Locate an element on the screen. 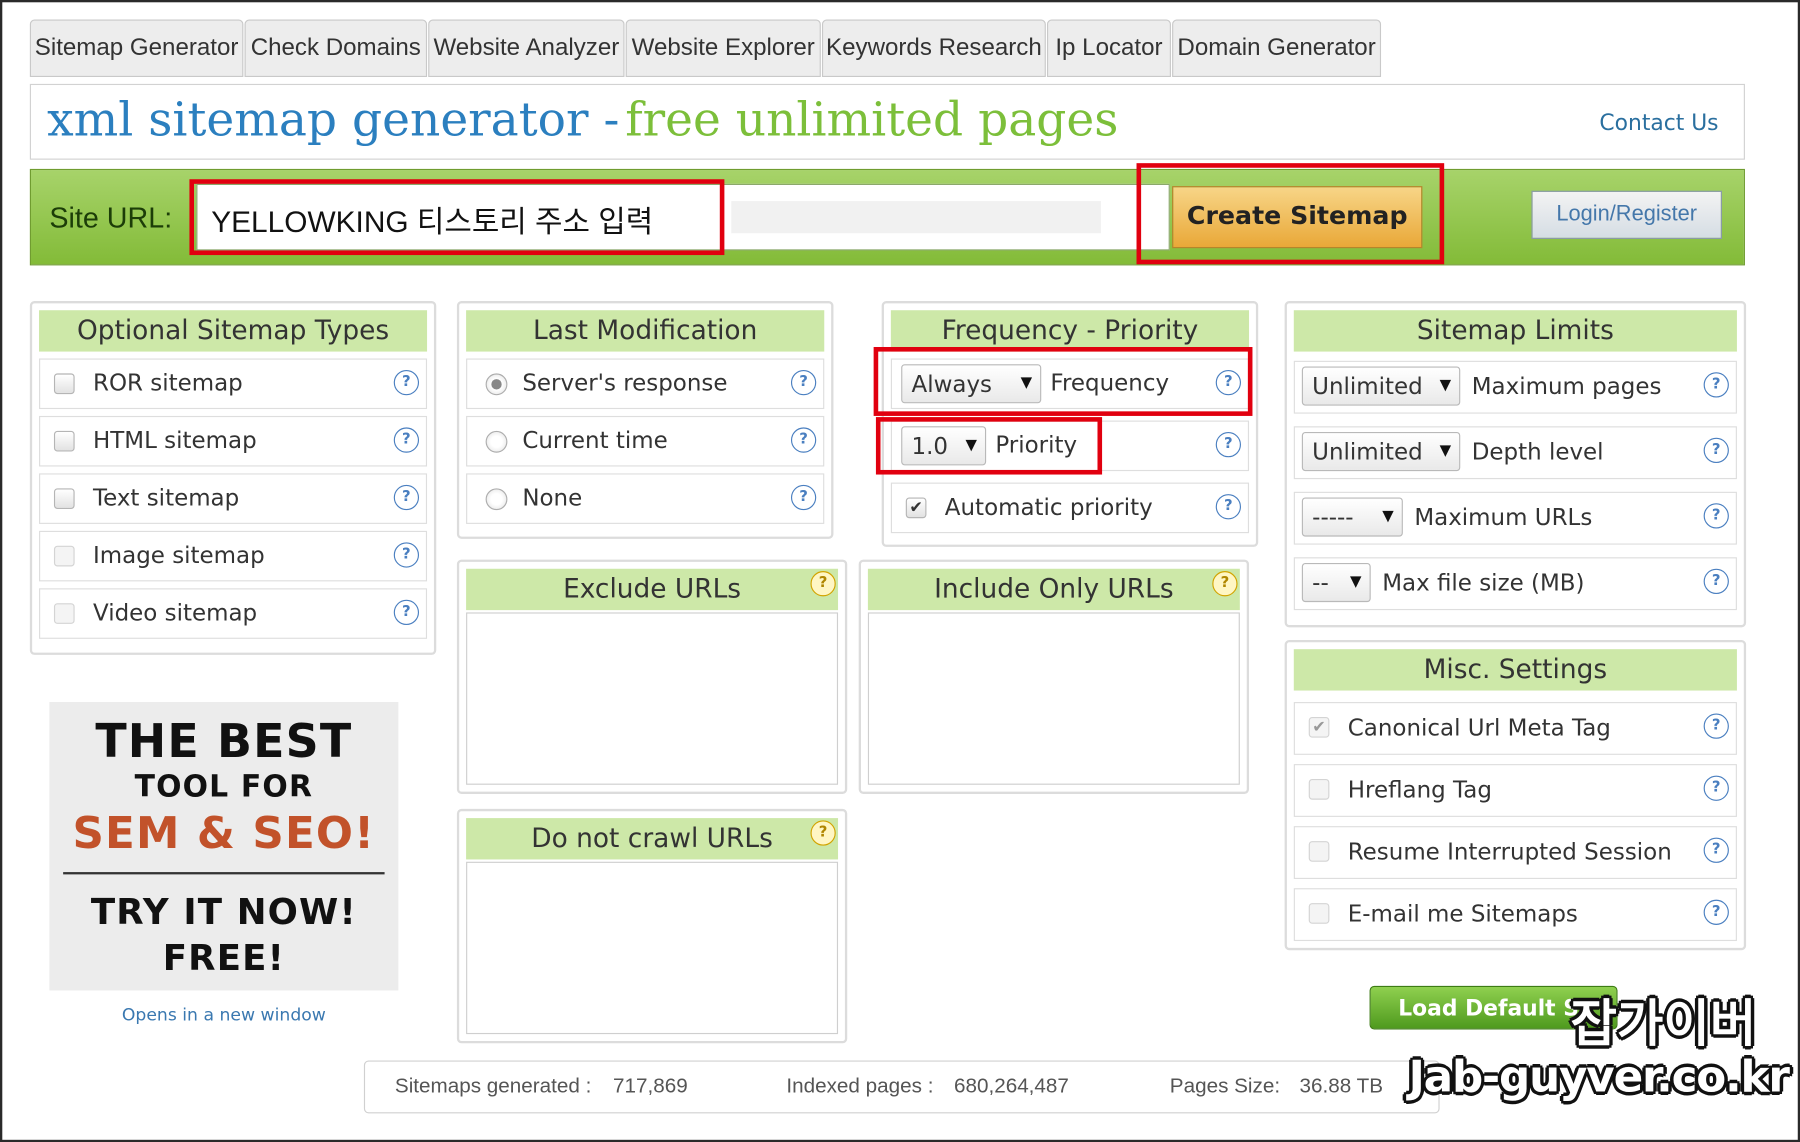 This screenshot has height=1142, width=1800. do-not-crawl-textarea is located at coordinates (652, 948).